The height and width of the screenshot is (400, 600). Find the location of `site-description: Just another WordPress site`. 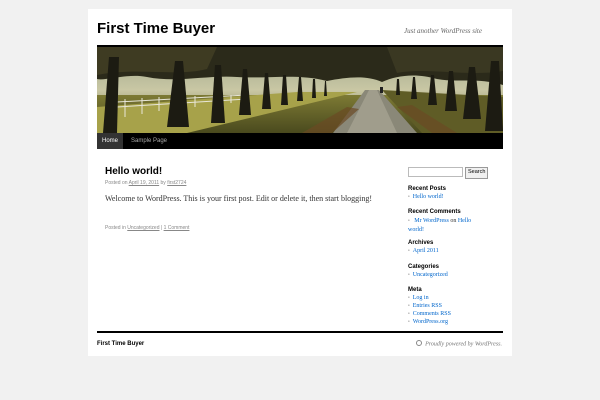

site-description: Just another WordPress site is located at coordinates (443, 31).